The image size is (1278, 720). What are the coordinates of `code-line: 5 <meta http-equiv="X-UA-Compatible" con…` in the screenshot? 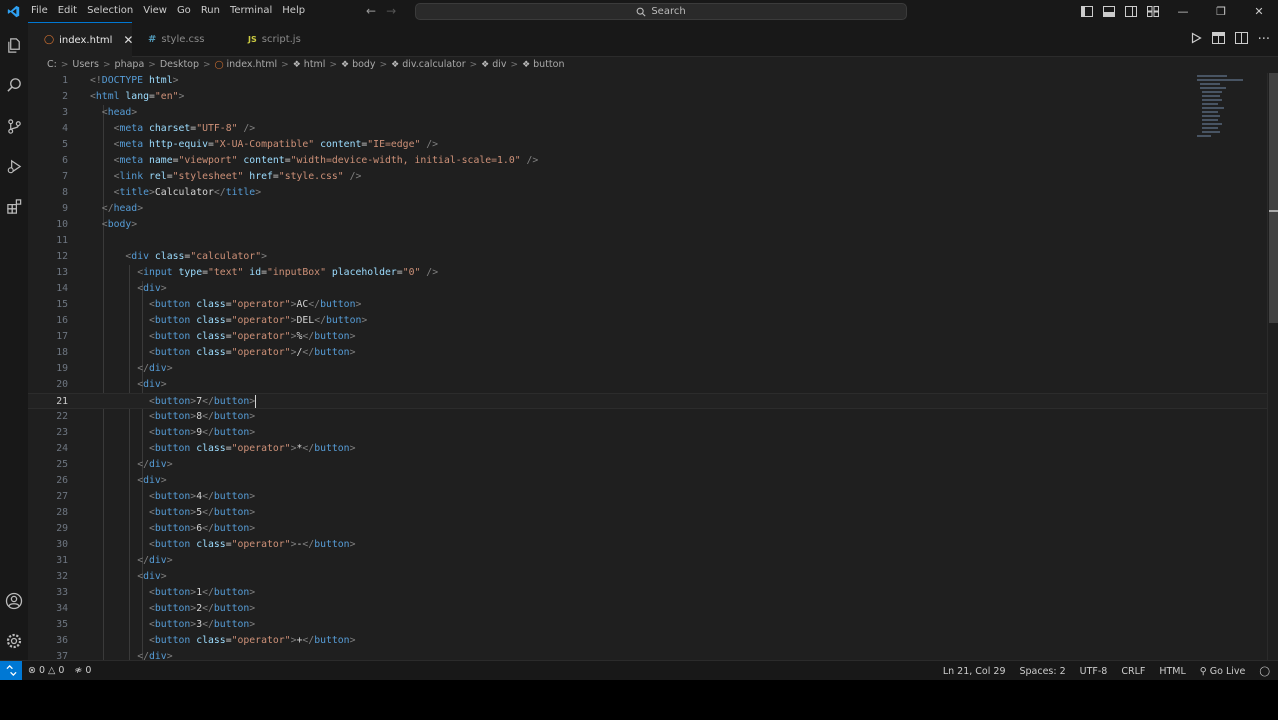 It's located at (648, 145).